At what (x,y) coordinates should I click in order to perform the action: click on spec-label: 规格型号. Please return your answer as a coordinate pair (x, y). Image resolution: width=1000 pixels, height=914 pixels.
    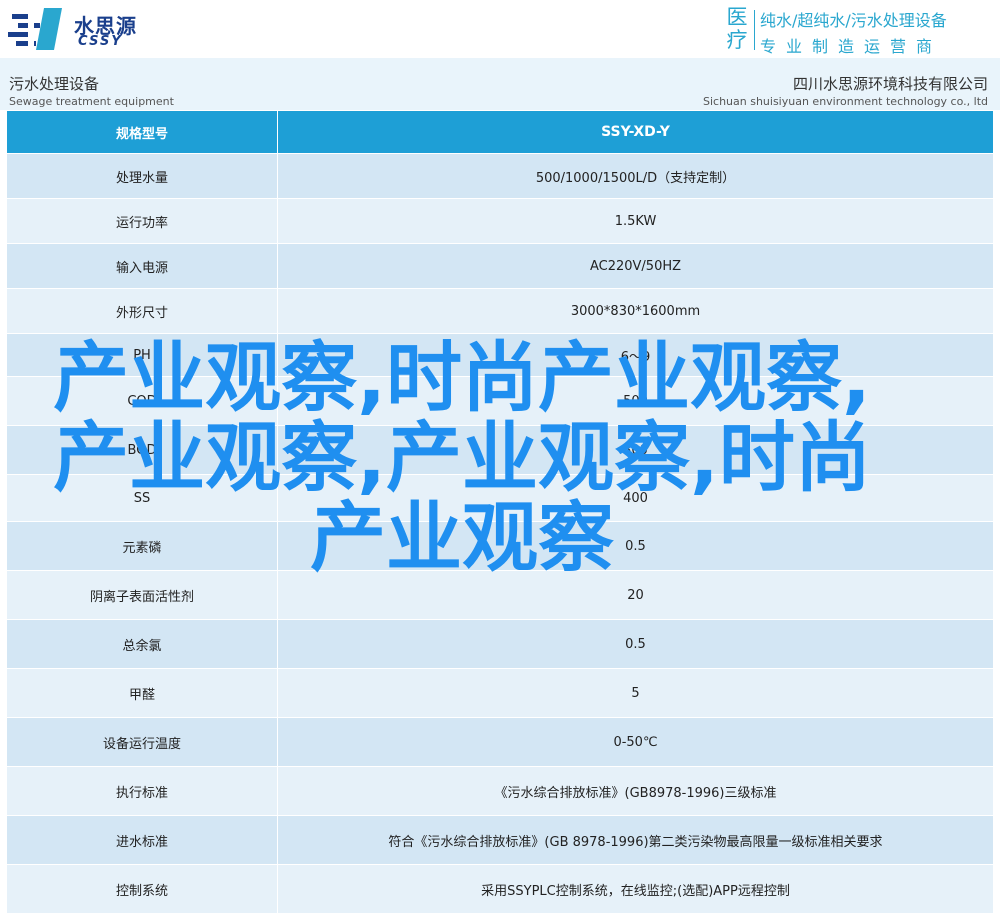
    Looking at the image, I should click on (142, 132).